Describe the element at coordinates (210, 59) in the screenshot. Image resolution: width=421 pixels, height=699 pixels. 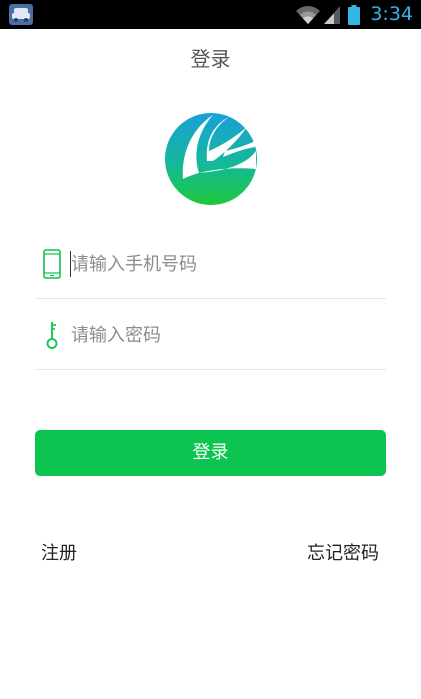
I see `page-title: 登录` at that location.